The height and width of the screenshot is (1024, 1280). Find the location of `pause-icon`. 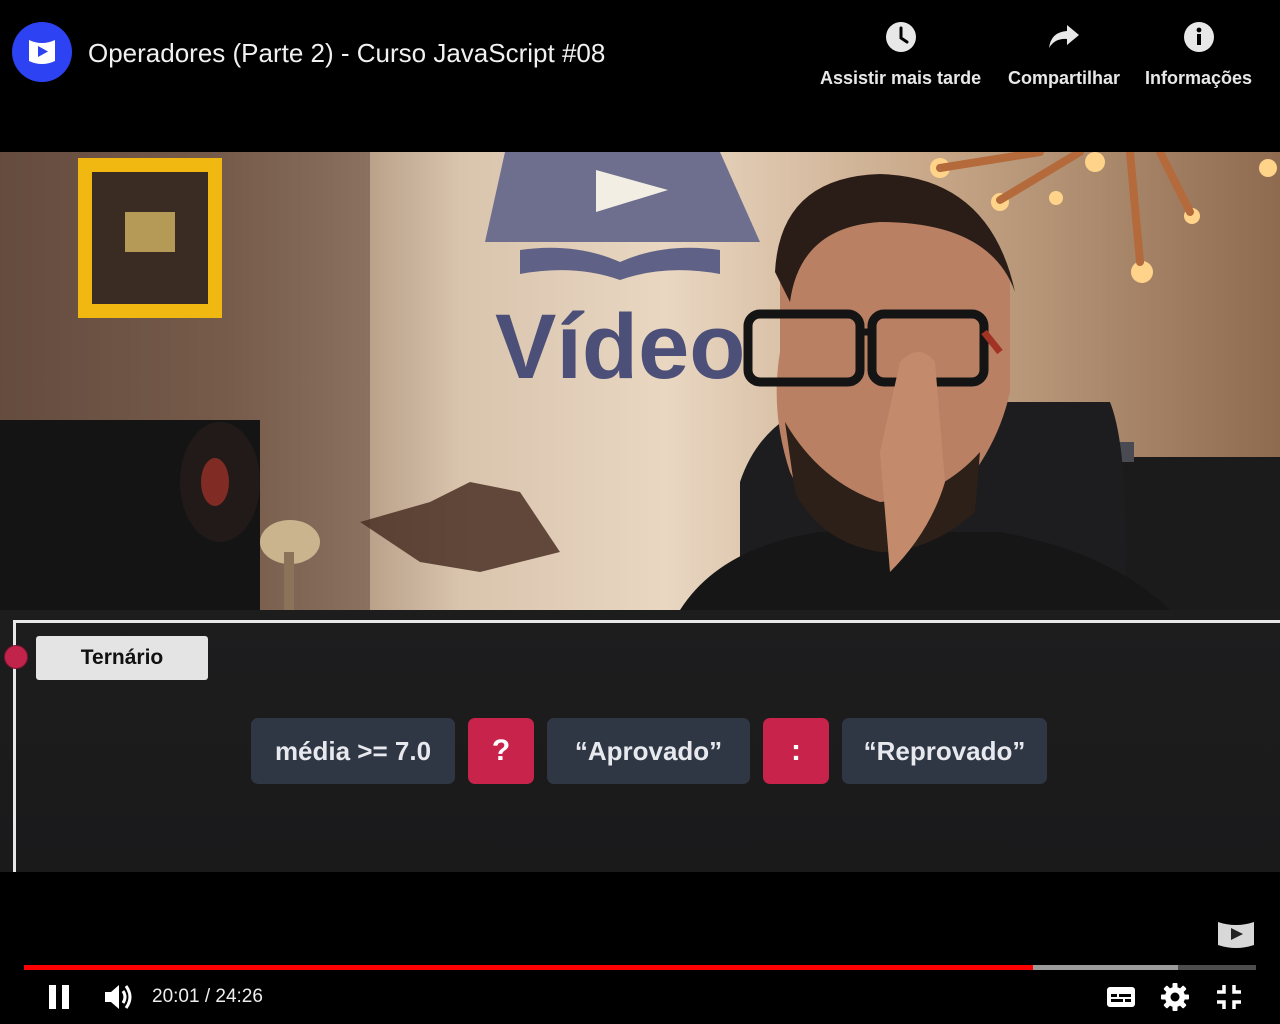

pause-icon is located at coordinates (59, 997).